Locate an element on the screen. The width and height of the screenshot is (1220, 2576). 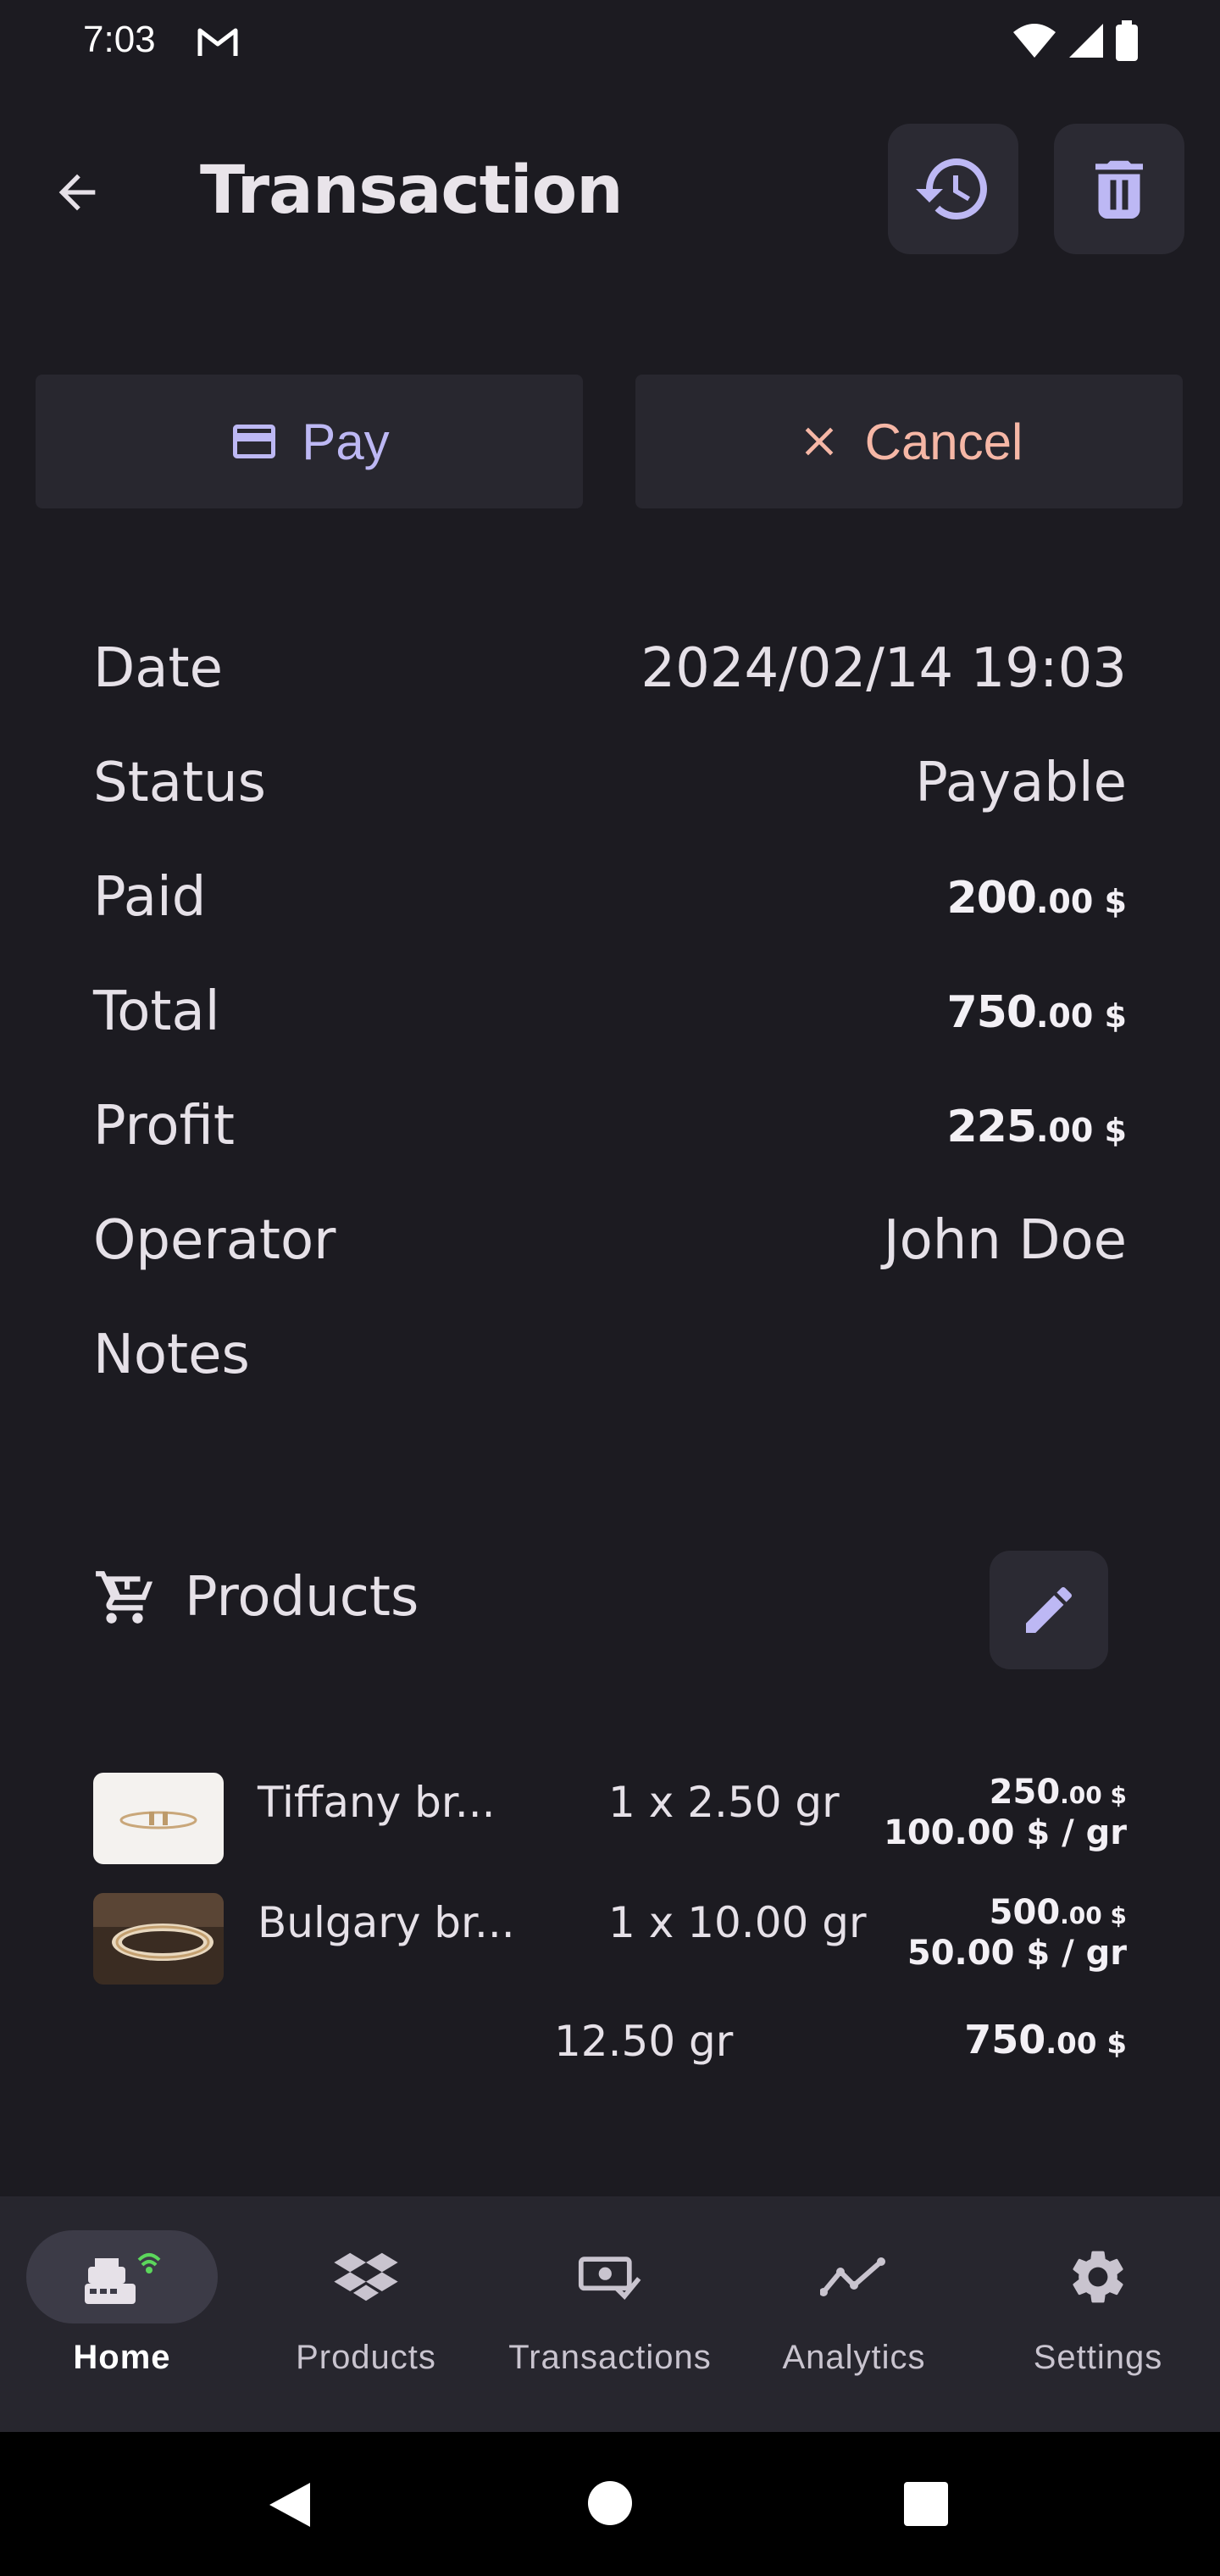
operator-row: Operator John Doe is located at coordinates (610, 1251).